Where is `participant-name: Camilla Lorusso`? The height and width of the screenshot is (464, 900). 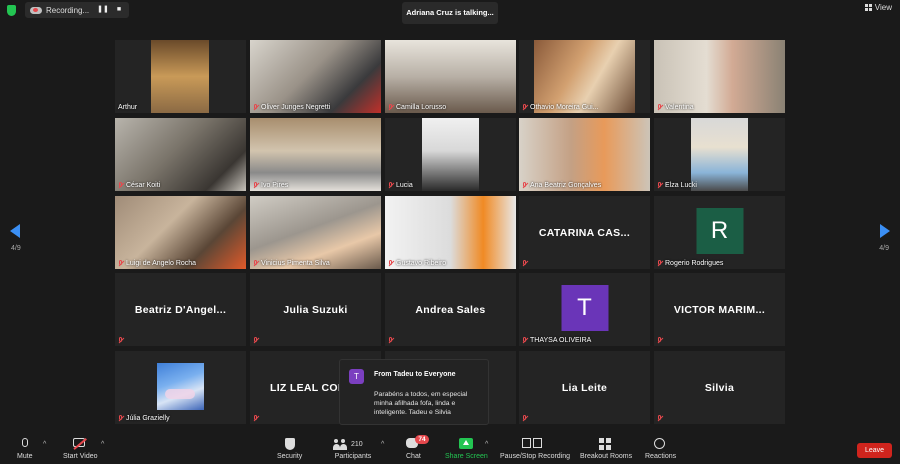 participant-name: Camilla Lorusso is located at coordinates (417, 107).